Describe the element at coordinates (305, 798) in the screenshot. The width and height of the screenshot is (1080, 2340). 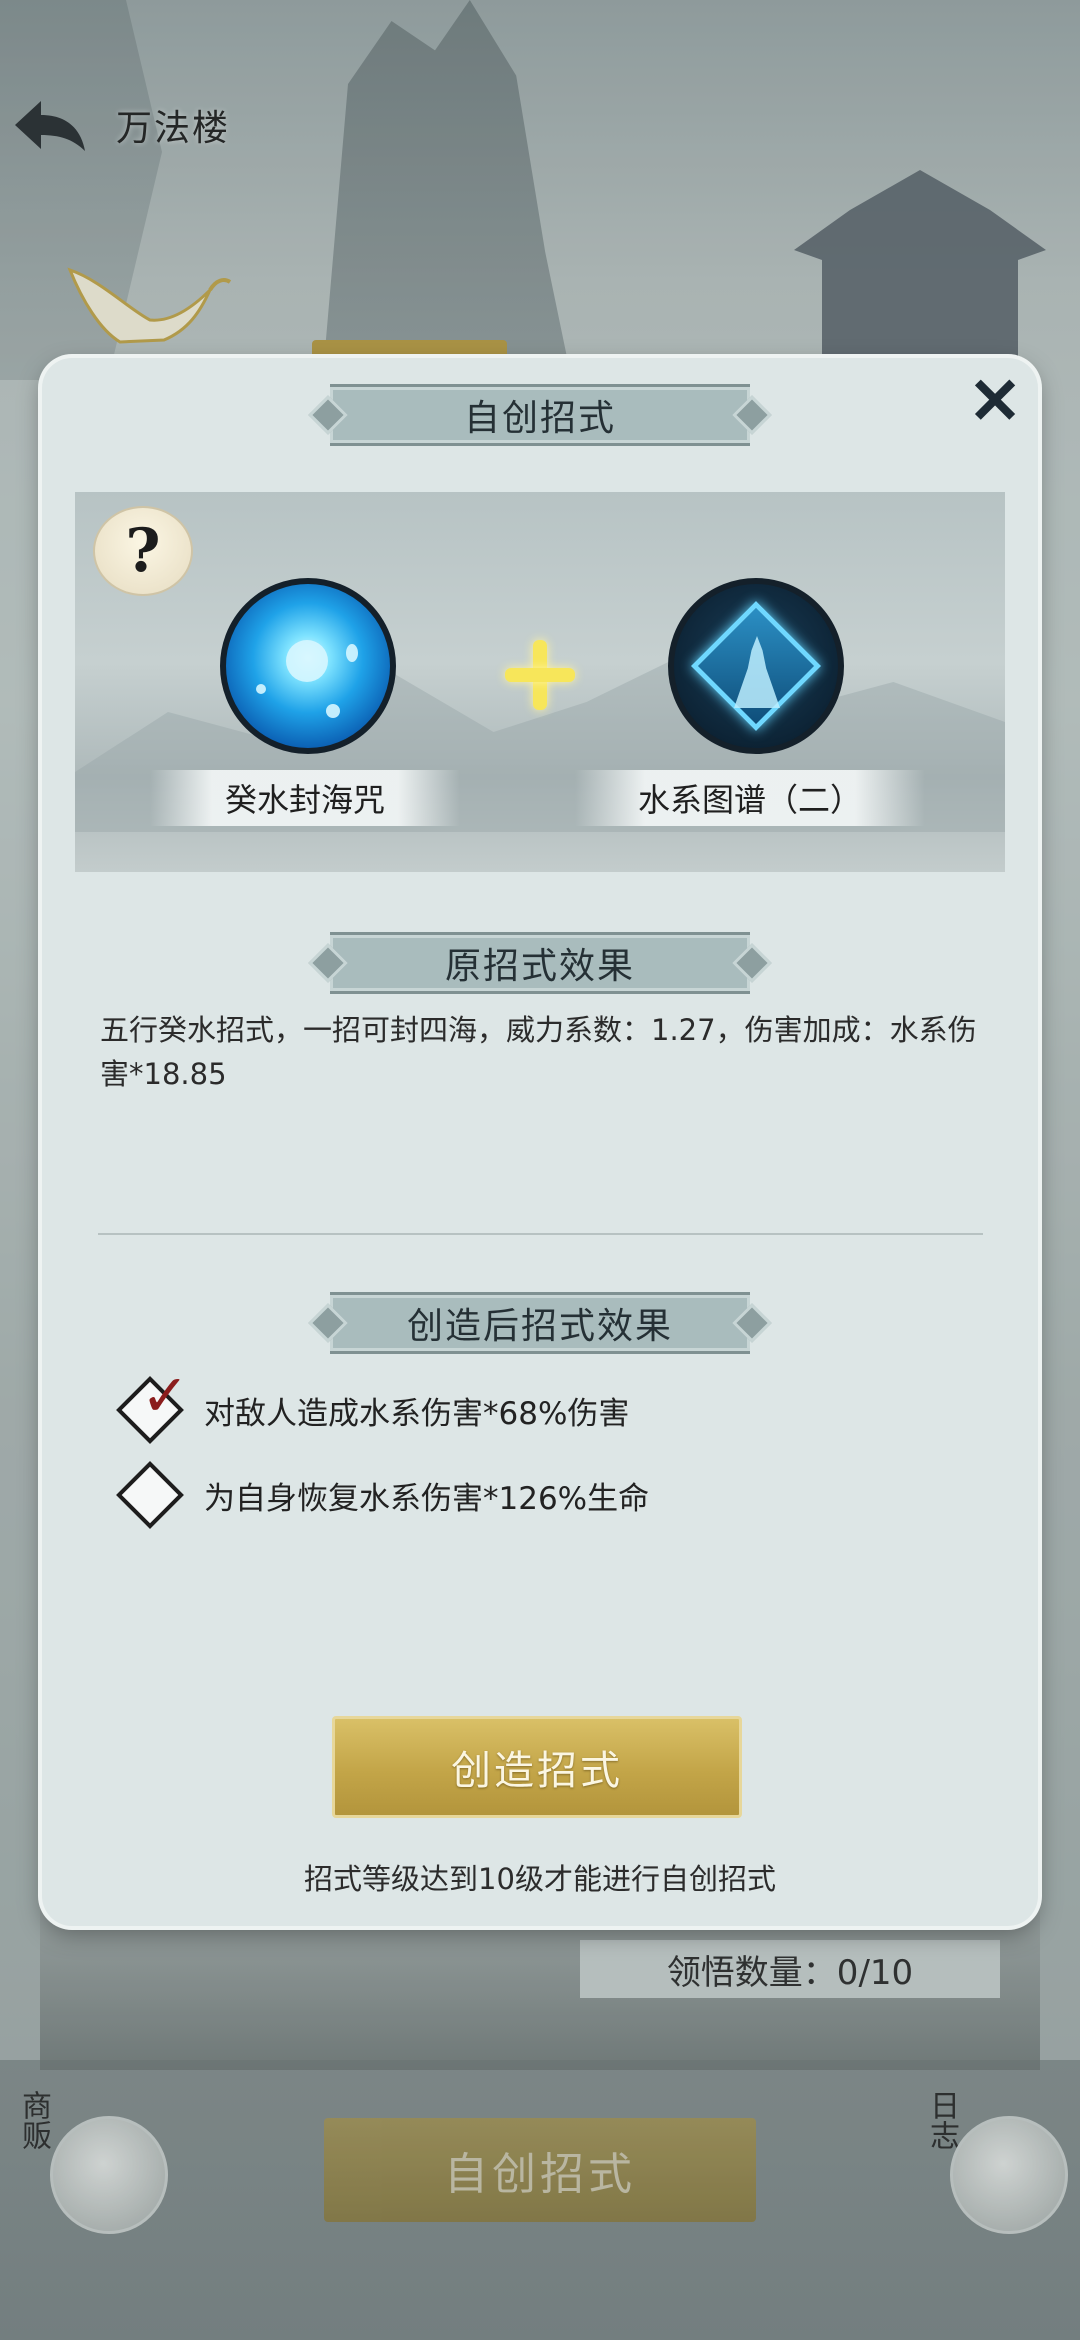
I see `ingredient-label-spell: 癸水封海咒` at that location.